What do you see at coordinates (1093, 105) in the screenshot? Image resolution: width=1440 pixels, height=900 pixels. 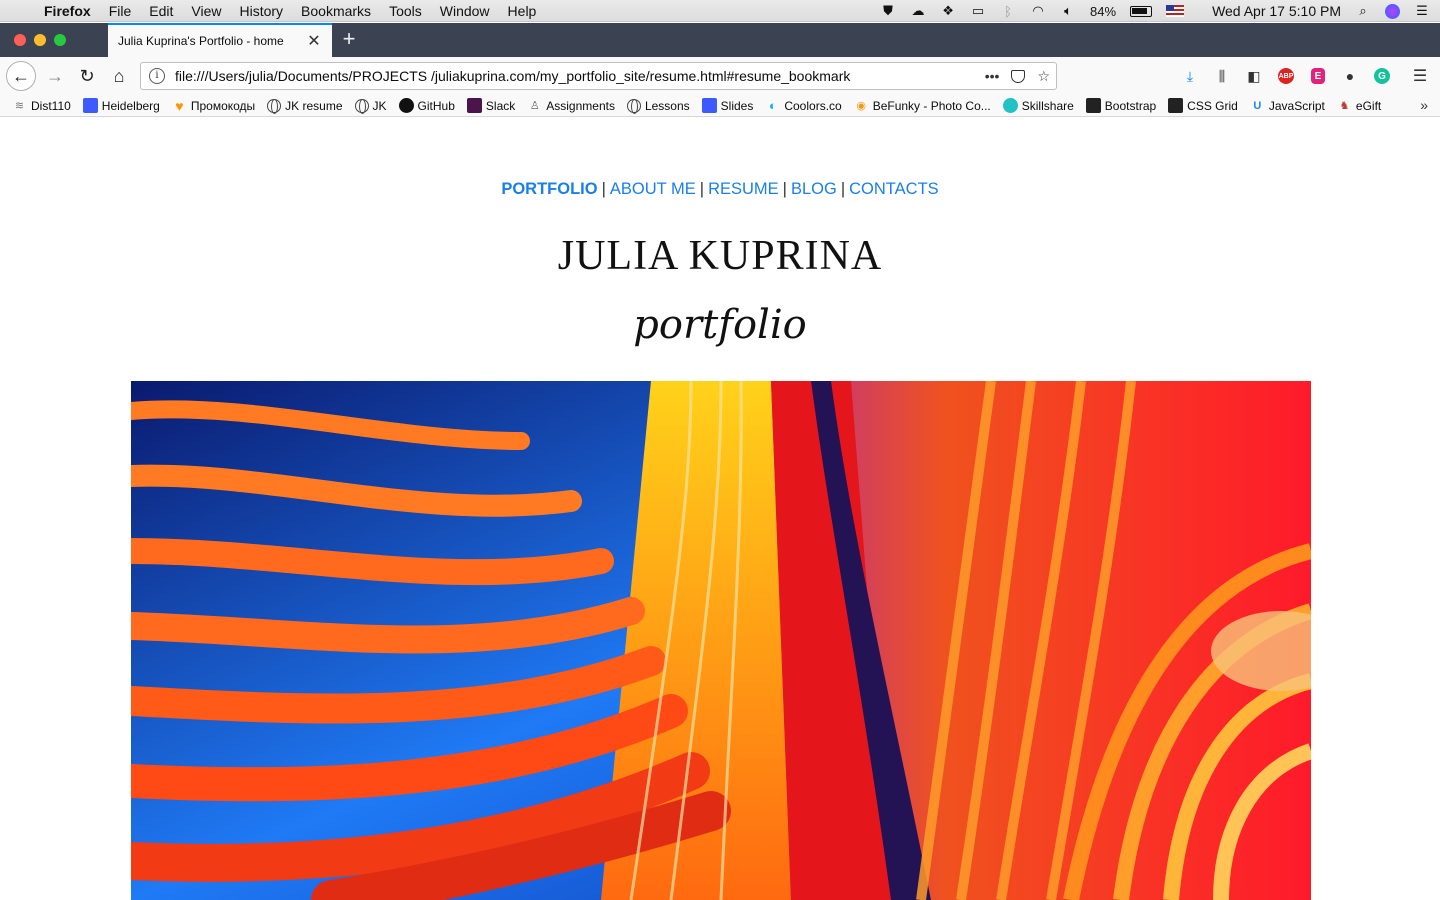 I see `grid-icon` at bounding box center [1093, 105].